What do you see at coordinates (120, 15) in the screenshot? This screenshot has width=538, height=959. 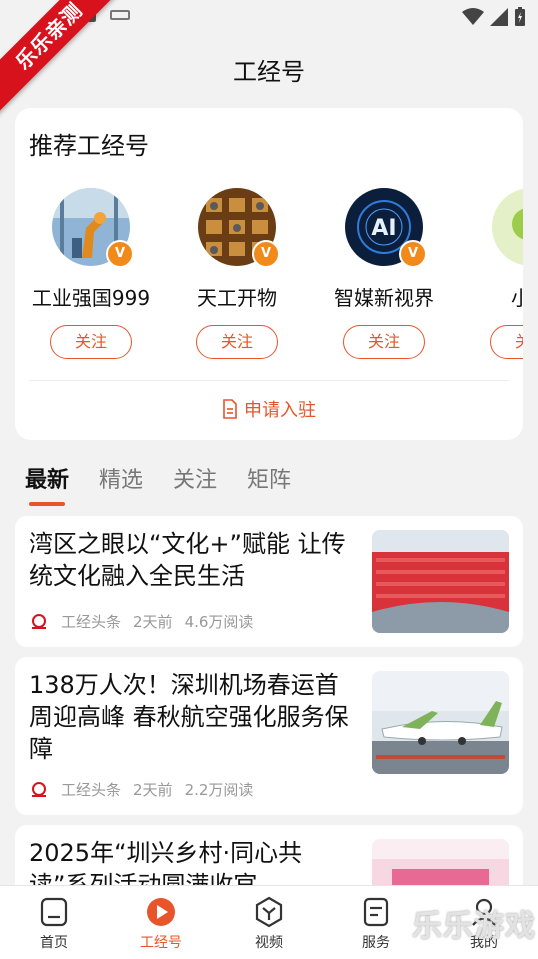 I see `keyboard-icon` at bounding box center [120, 15].